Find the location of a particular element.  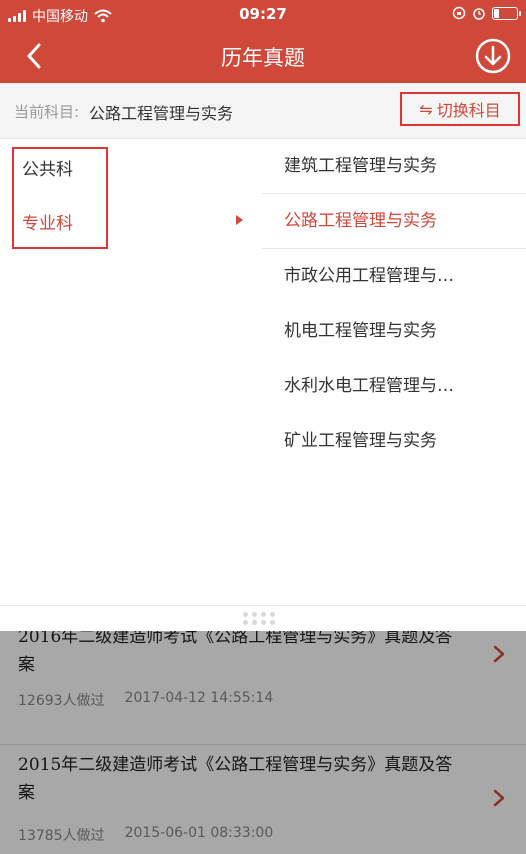

category-public: 公共科 is located at coordinates (47, 167).